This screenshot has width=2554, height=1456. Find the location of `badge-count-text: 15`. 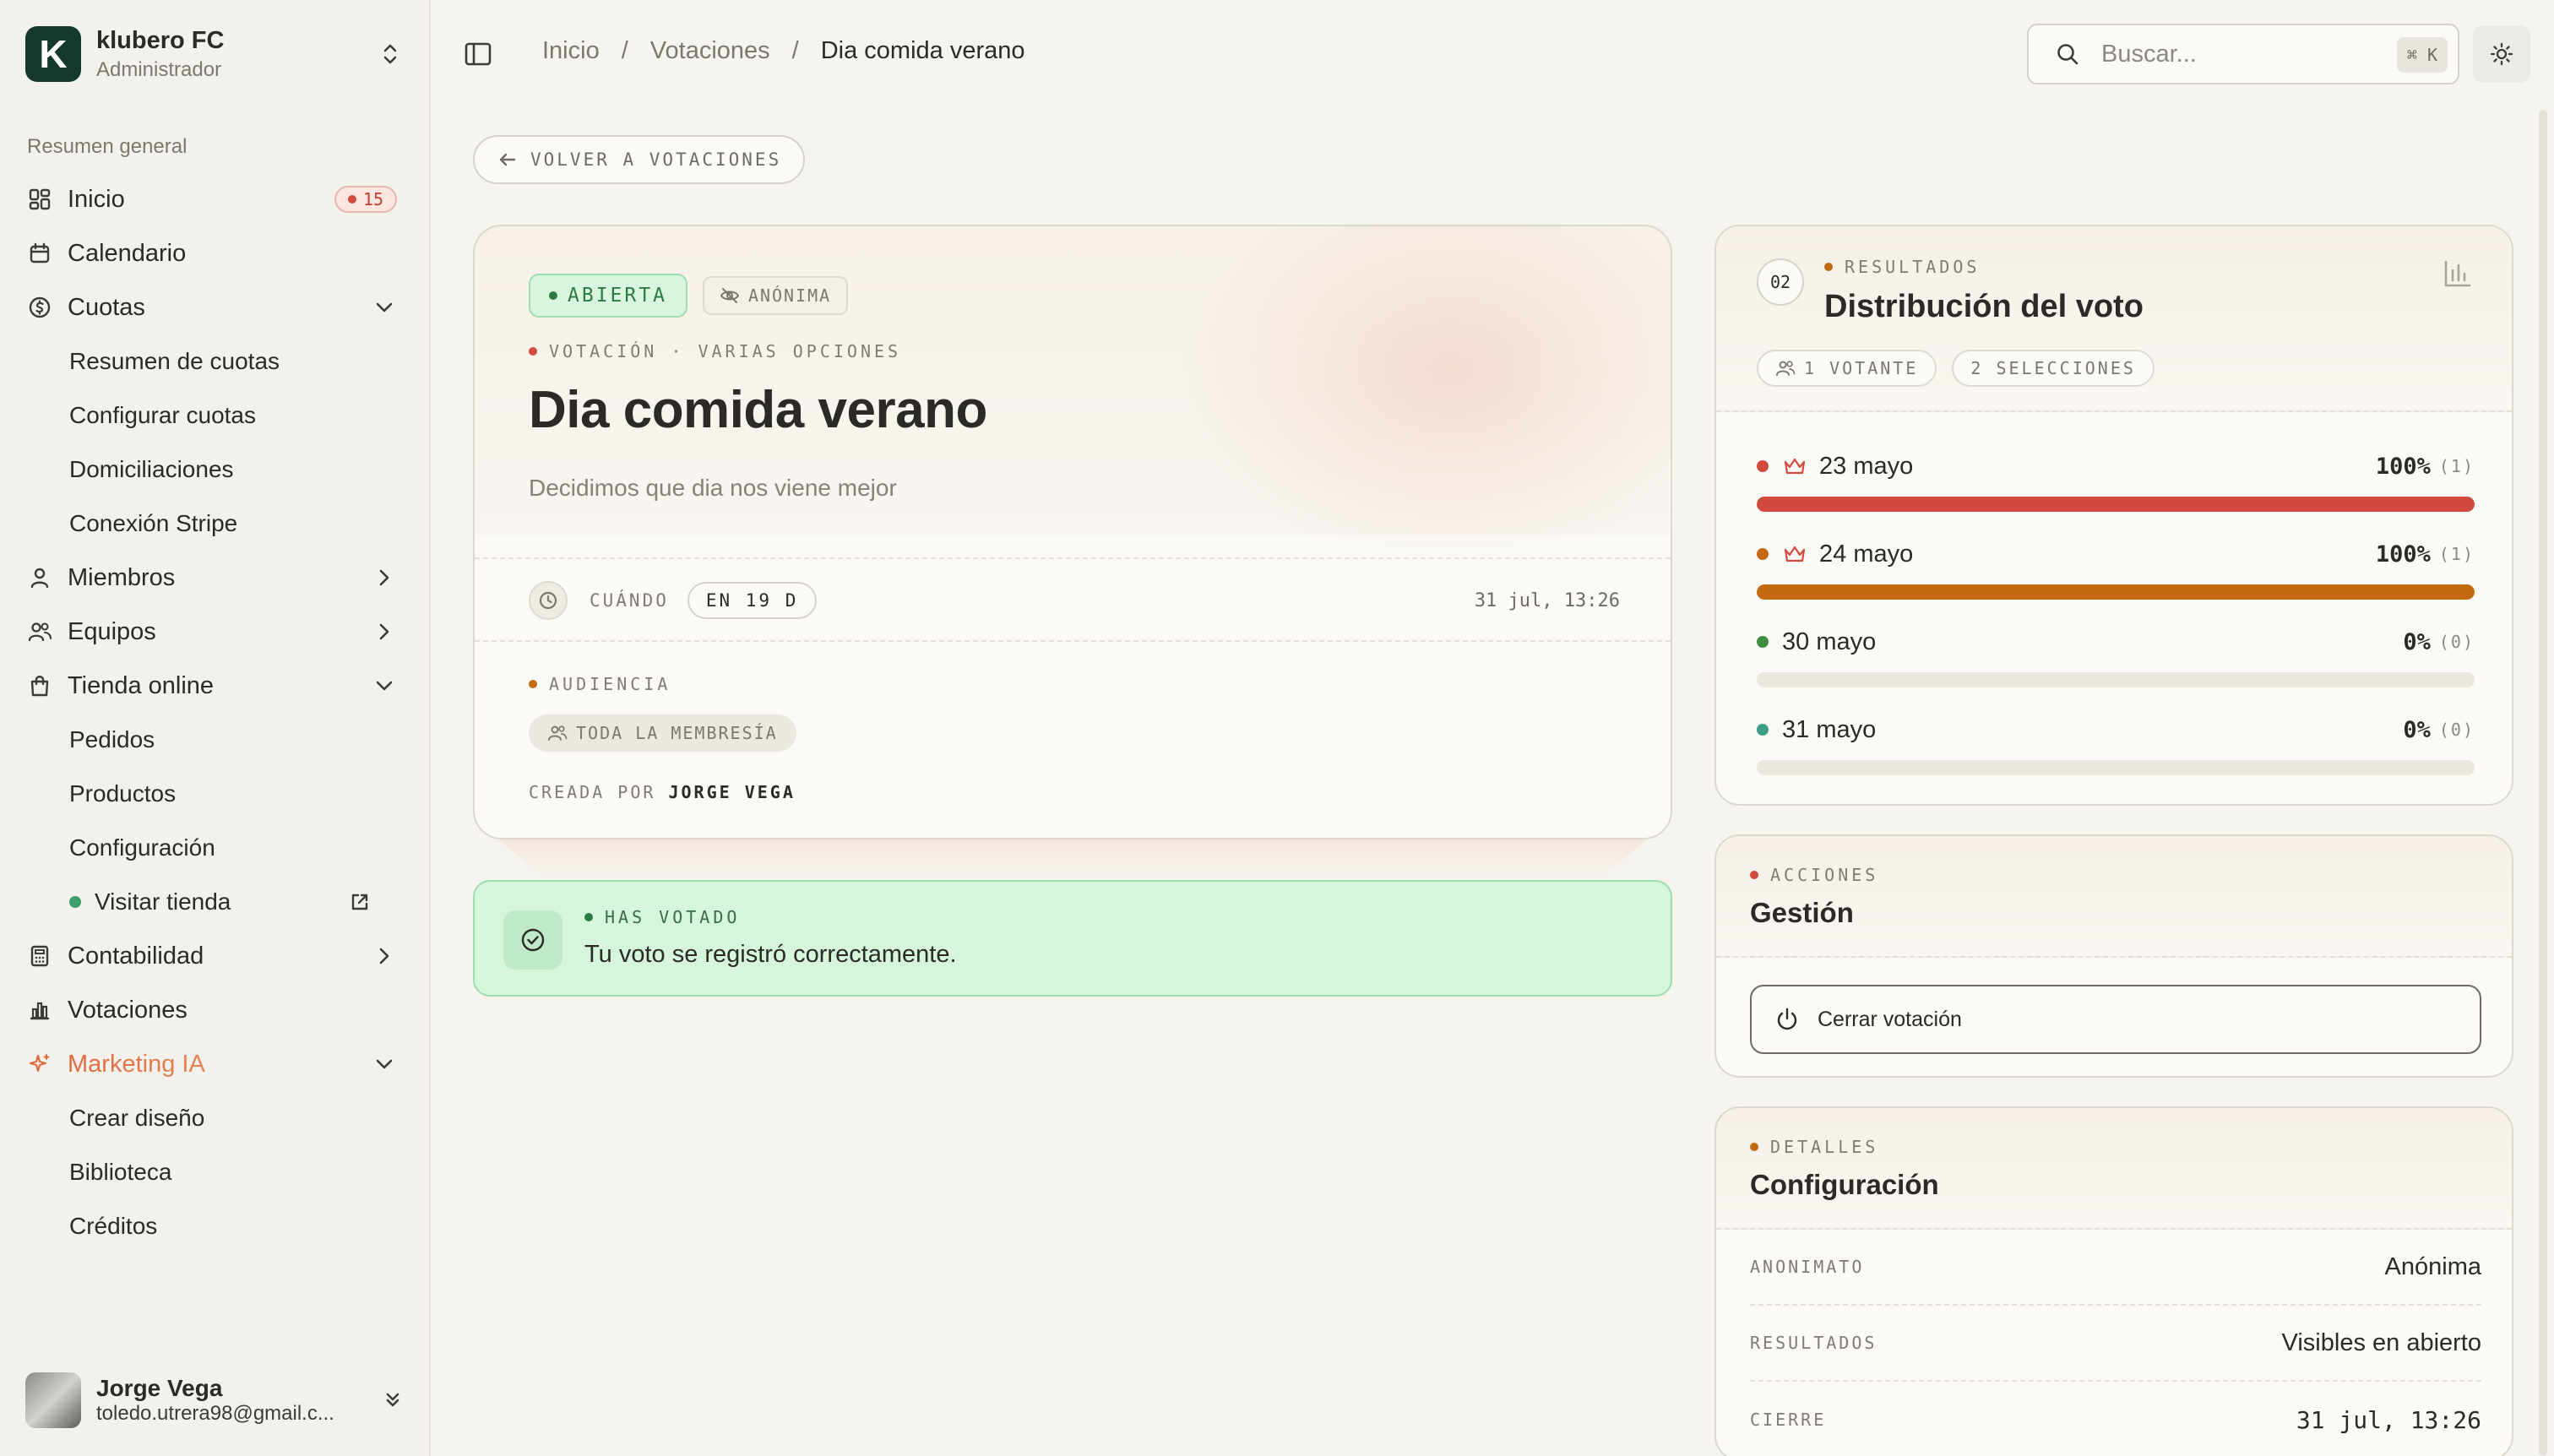

badge-count-text: 15 is located at coordinates (372, 199).